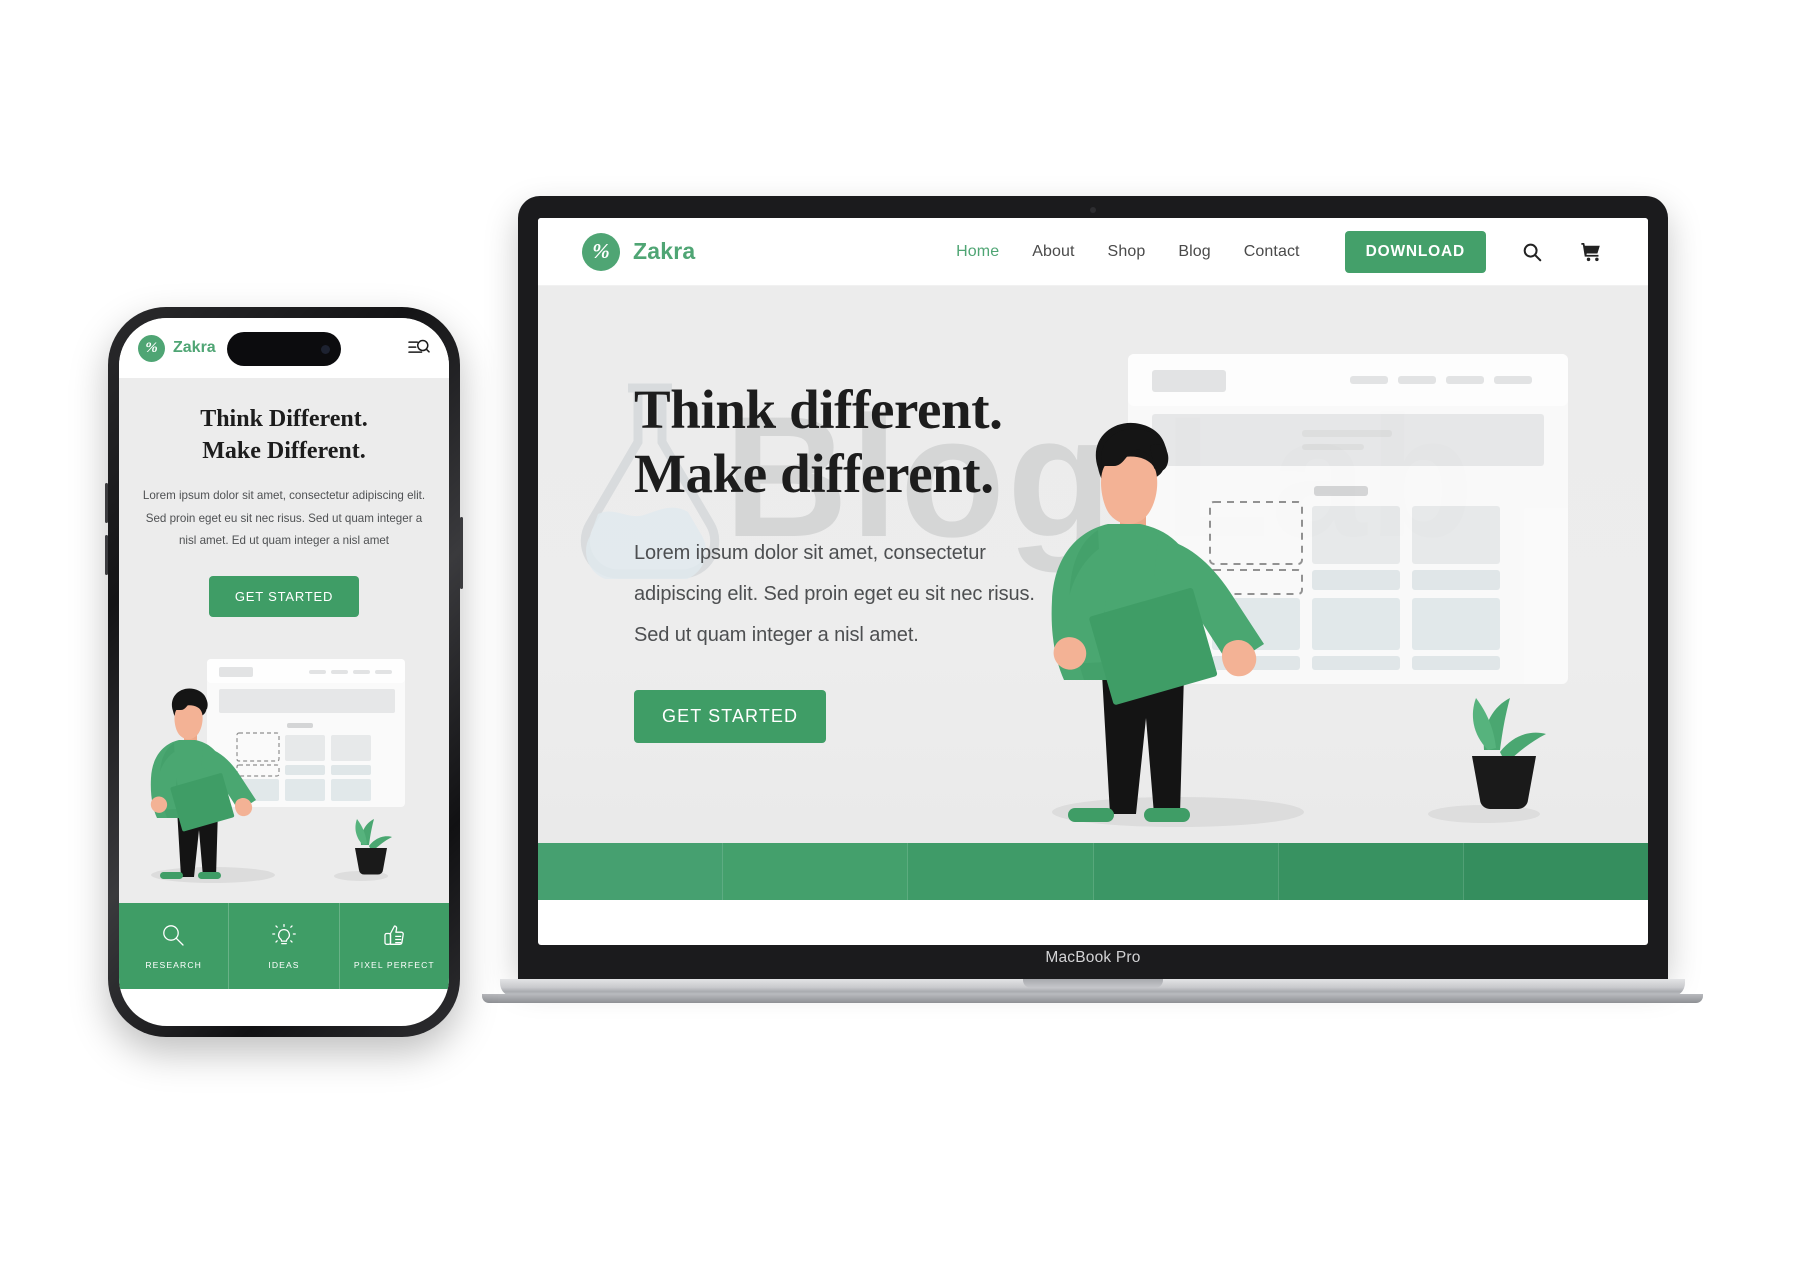 This screenshot has width=1820, height=1280. I want to click on nav-item-shop: Shop, so click(1127, 252).